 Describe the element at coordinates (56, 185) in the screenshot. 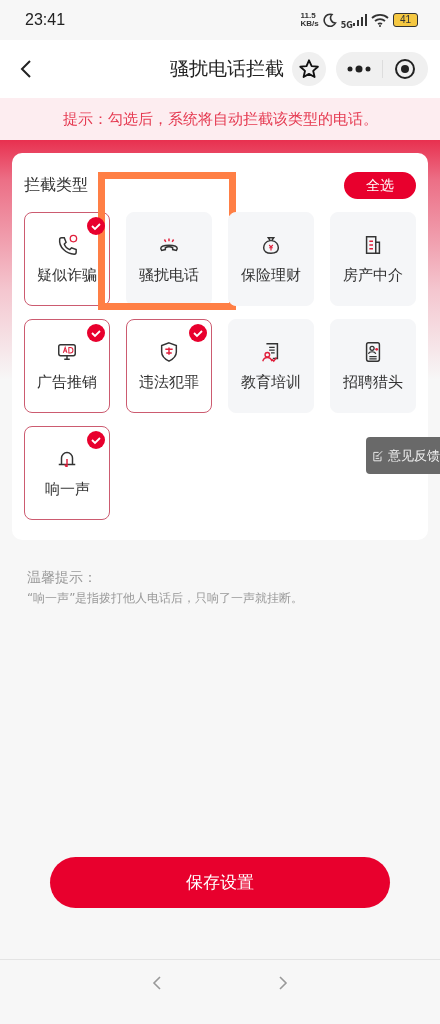

I see `section-title: 拦截类型` at that location.